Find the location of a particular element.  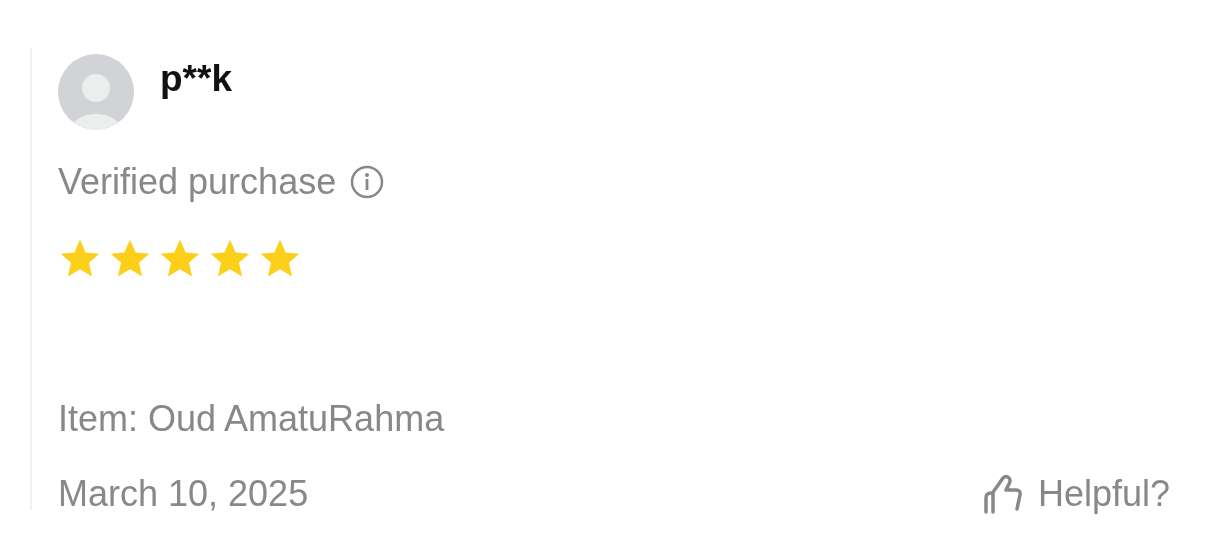

avatar-icon is located at coordinates (96, 92).